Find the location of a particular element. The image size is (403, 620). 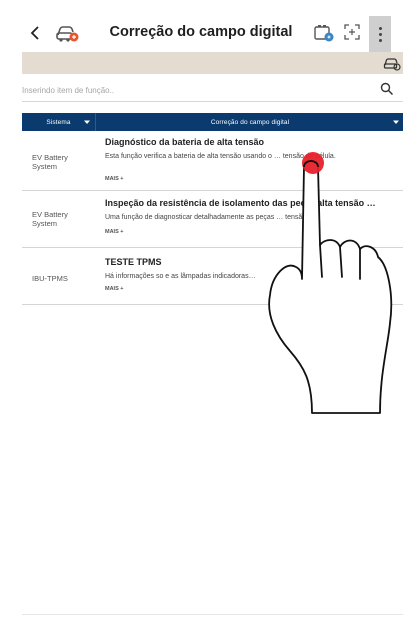

column-header-system: Sistema is located at coordinates (59, 122).